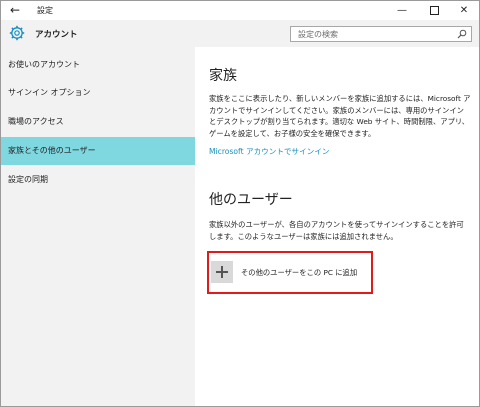 Image resolution: width=480 pixels, height=407 pixels. I want to click on family-heading: 家族, so click(223, 76).